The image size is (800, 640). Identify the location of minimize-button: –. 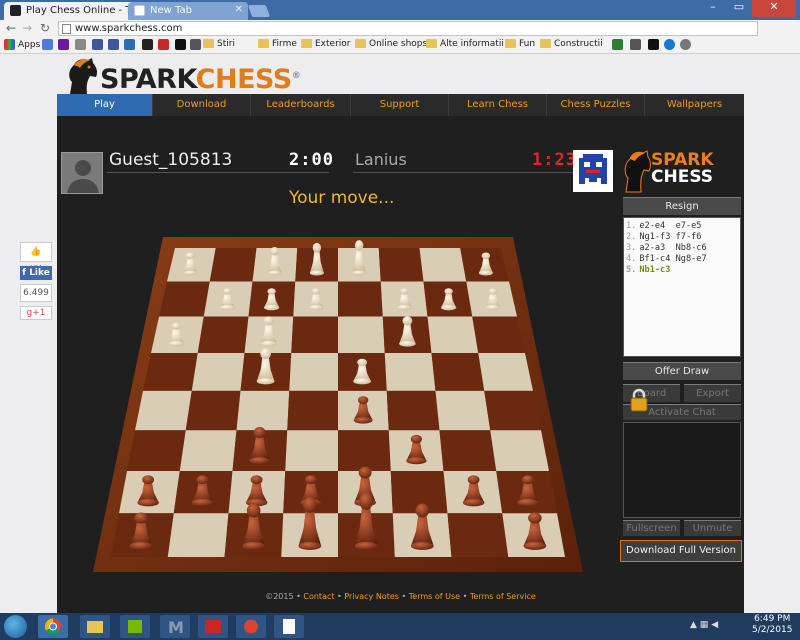
(713, 8).